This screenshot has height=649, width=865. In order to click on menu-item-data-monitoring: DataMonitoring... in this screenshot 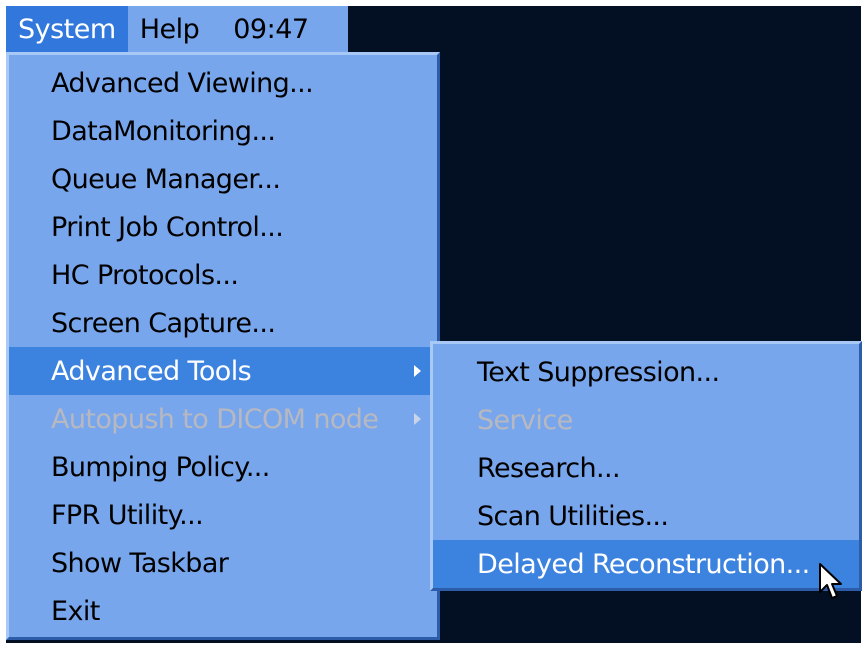, I will do `click(223, 131)`.